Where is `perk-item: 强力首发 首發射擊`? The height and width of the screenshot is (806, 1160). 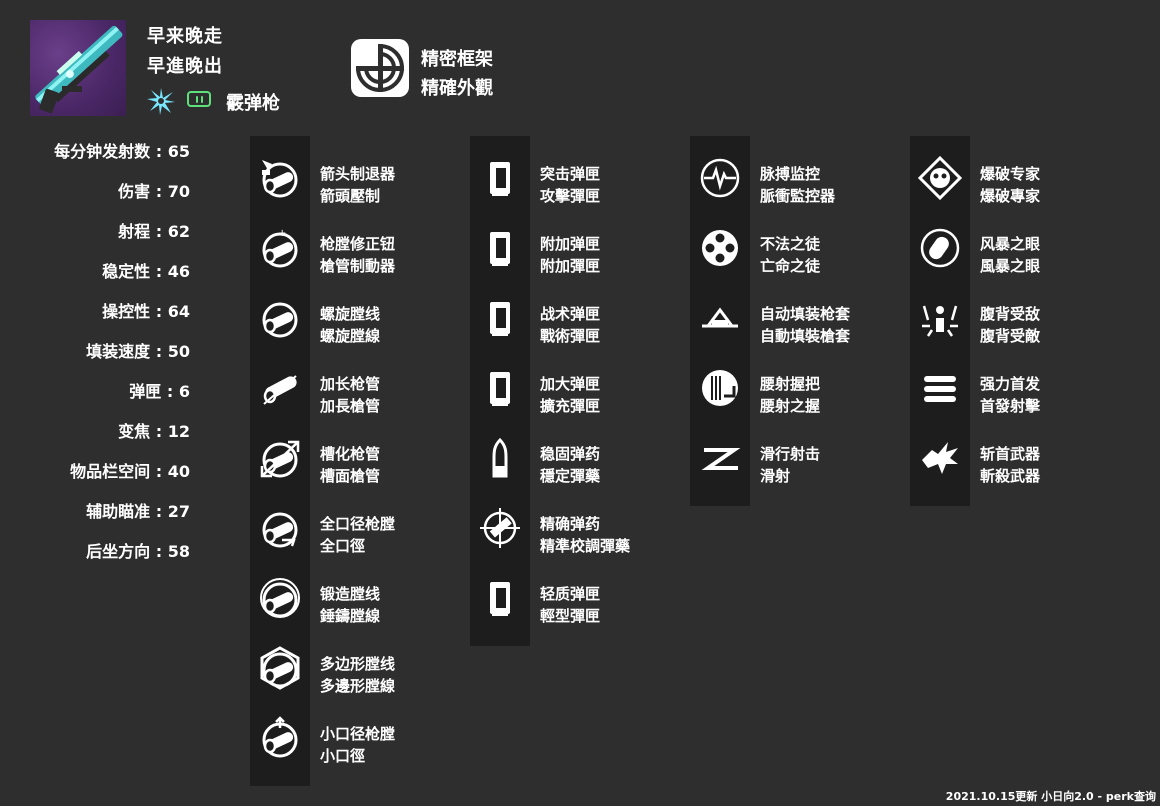
perk-item: 强力首发 首發射擊 is located at coordinates (1015, 386).